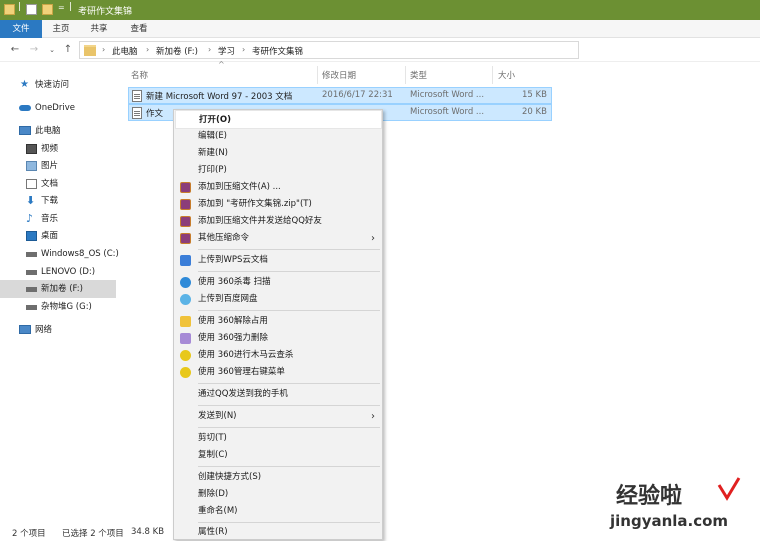 The height and width of the screenshot is (541, 760). I want to click on menu-item-rename: 重命名(M), so click(278, 511).